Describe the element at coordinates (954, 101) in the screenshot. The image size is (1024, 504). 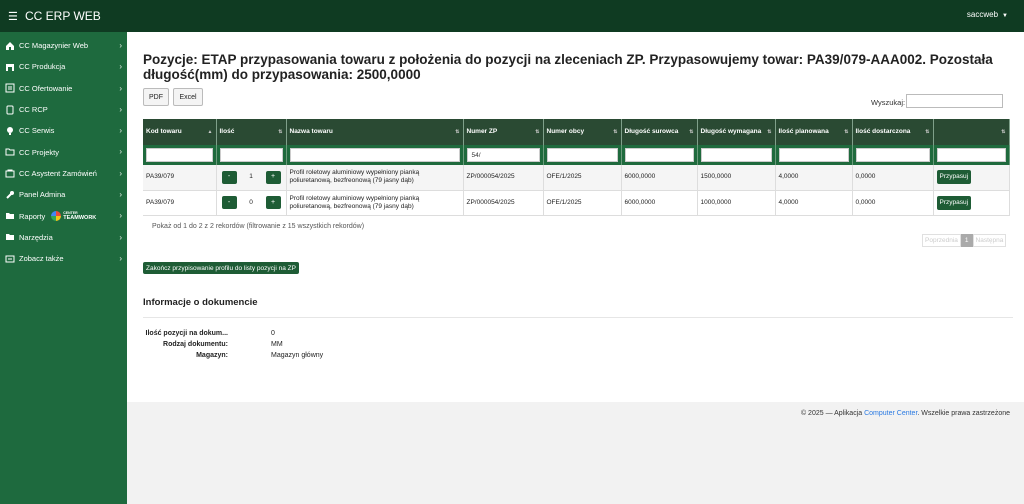
I see `search-input` at that location.